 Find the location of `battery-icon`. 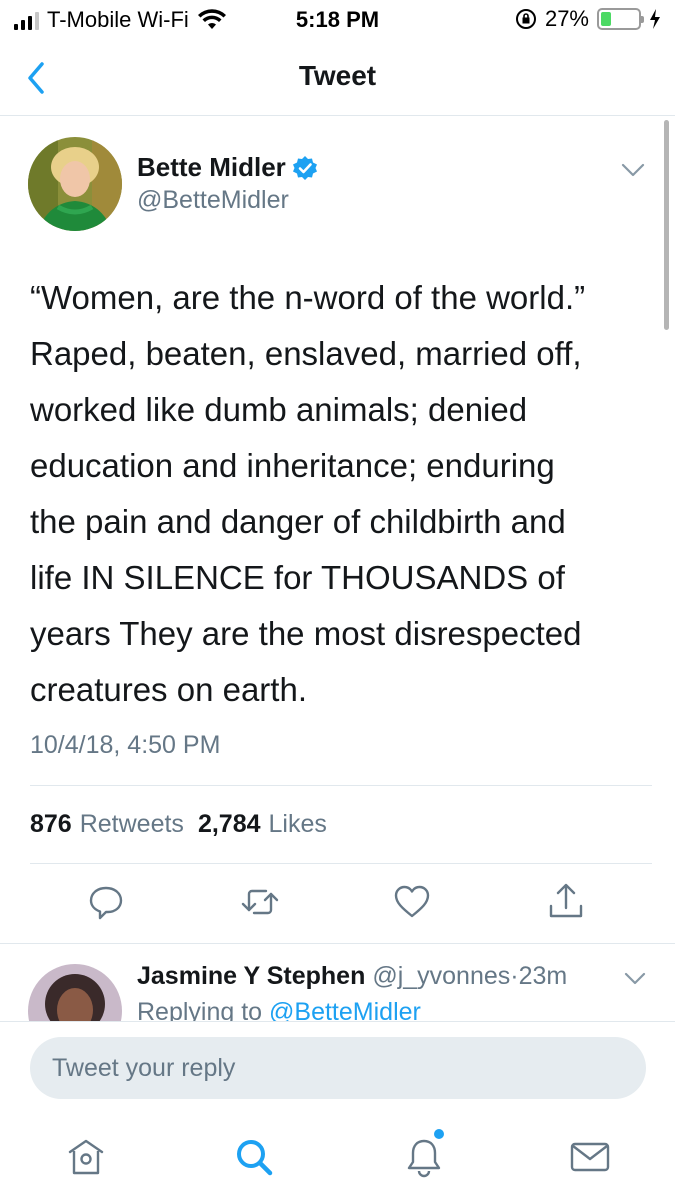

battery-icon is located at coordinates (620, 19).